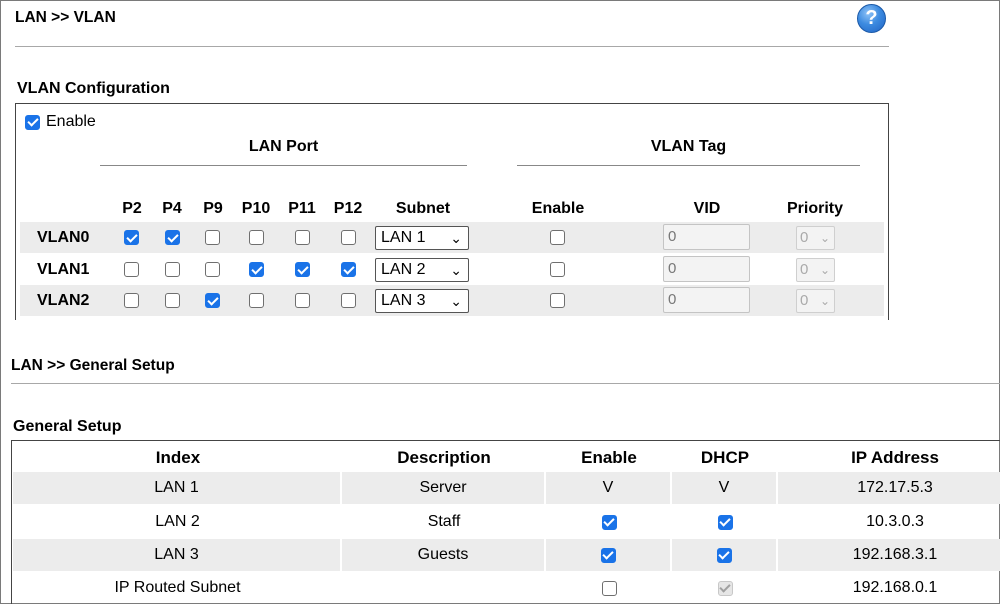 The image size is (1000, 604). Describe the element at coordinates (65, 17) in the screenshot. I see `vlan-breadcrumb: LAN >> VLAN` at that location.